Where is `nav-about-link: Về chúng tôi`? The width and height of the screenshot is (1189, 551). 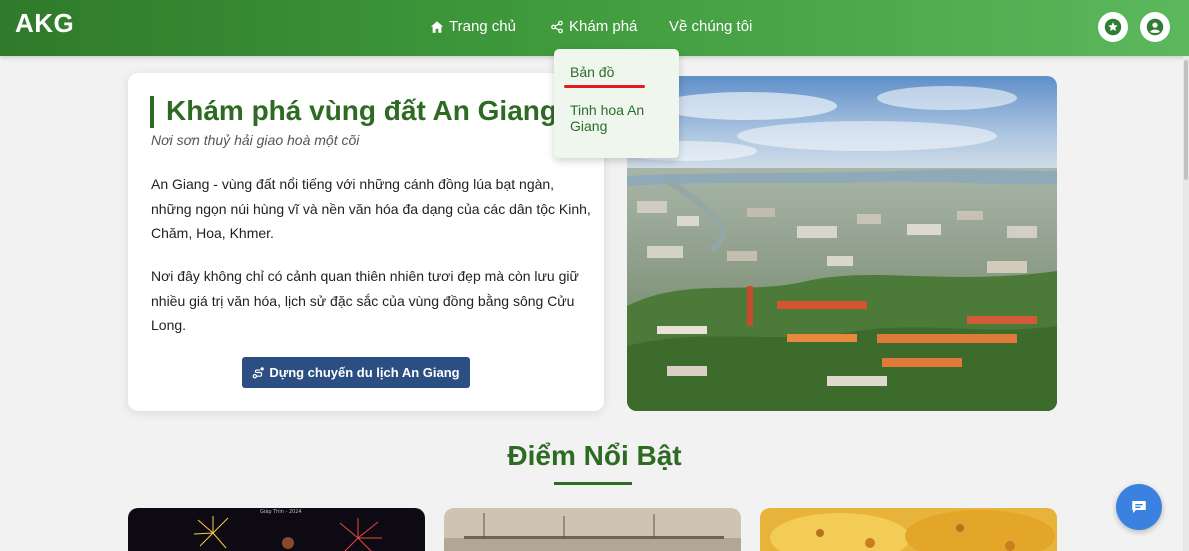
nav-about-link: Về chúng tôi is located at coordinates (710, 26).